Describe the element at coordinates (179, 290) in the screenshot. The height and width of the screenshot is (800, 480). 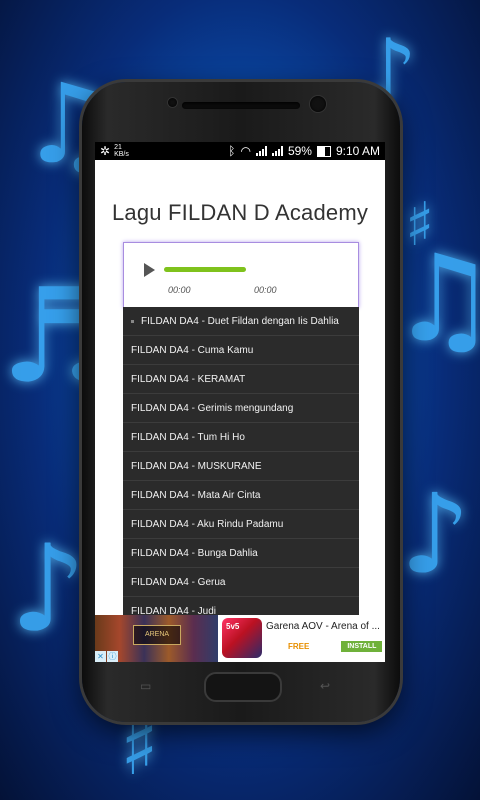
I see `current-time: 00:00` at that location.